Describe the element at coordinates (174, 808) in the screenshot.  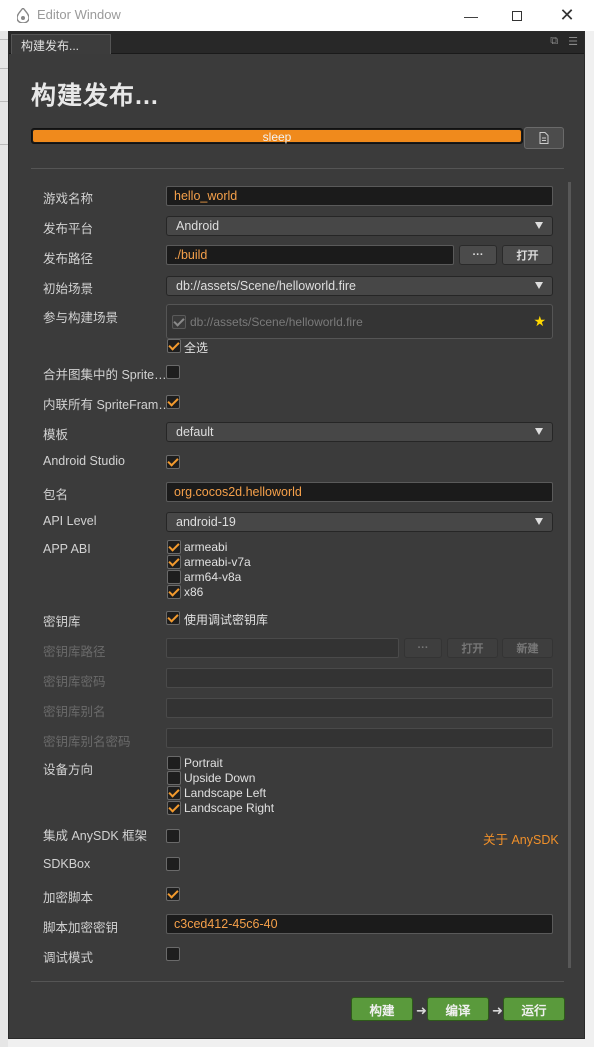
I see `orientation-checkbox-landscape-right` at that location.